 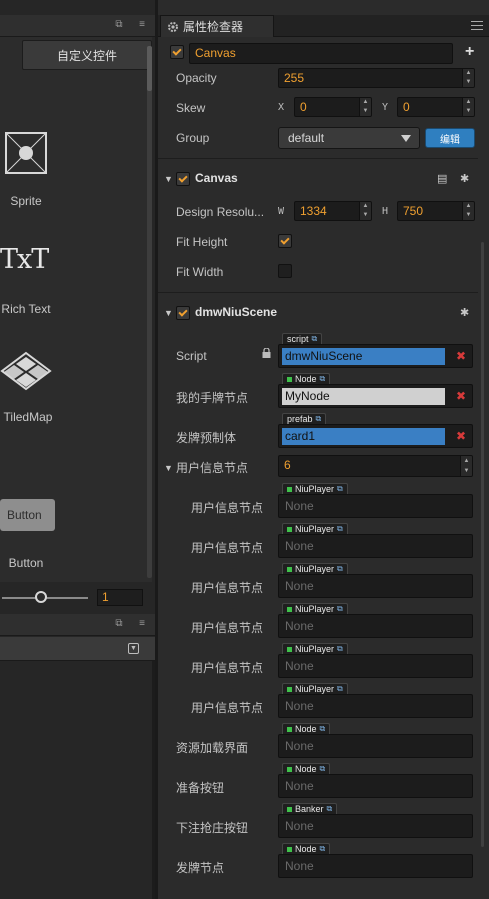 What do you see at coordinates (321, 53) in the screenshot?
I see `node-name-input: Canvas` at bounding box center [321, 53].